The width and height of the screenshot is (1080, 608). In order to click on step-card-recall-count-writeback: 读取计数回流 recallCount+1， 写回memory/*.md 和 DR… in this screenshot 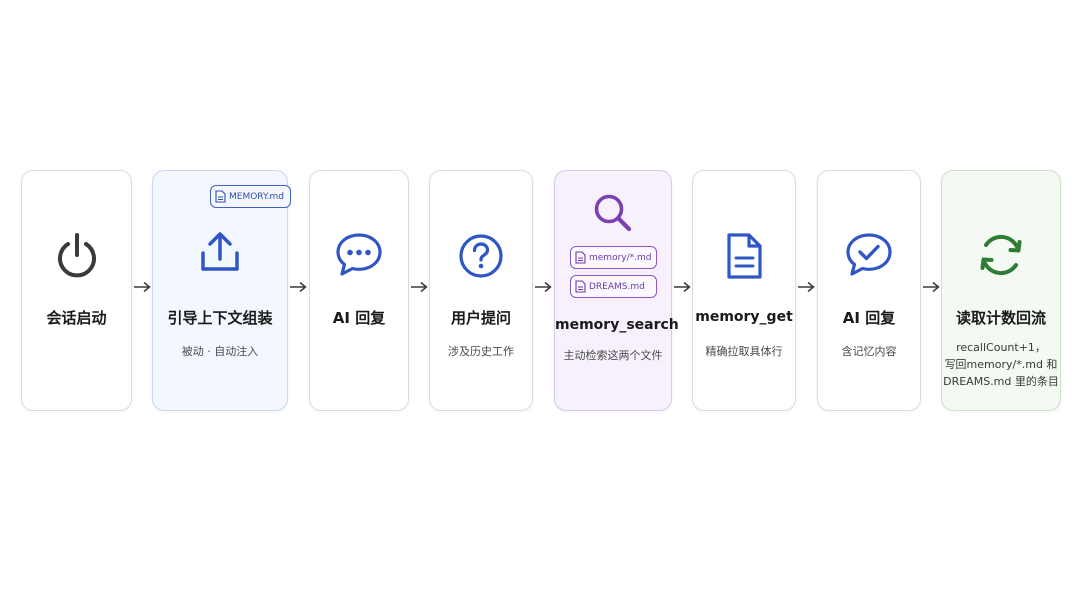, I will do `click(1001, 290)`.